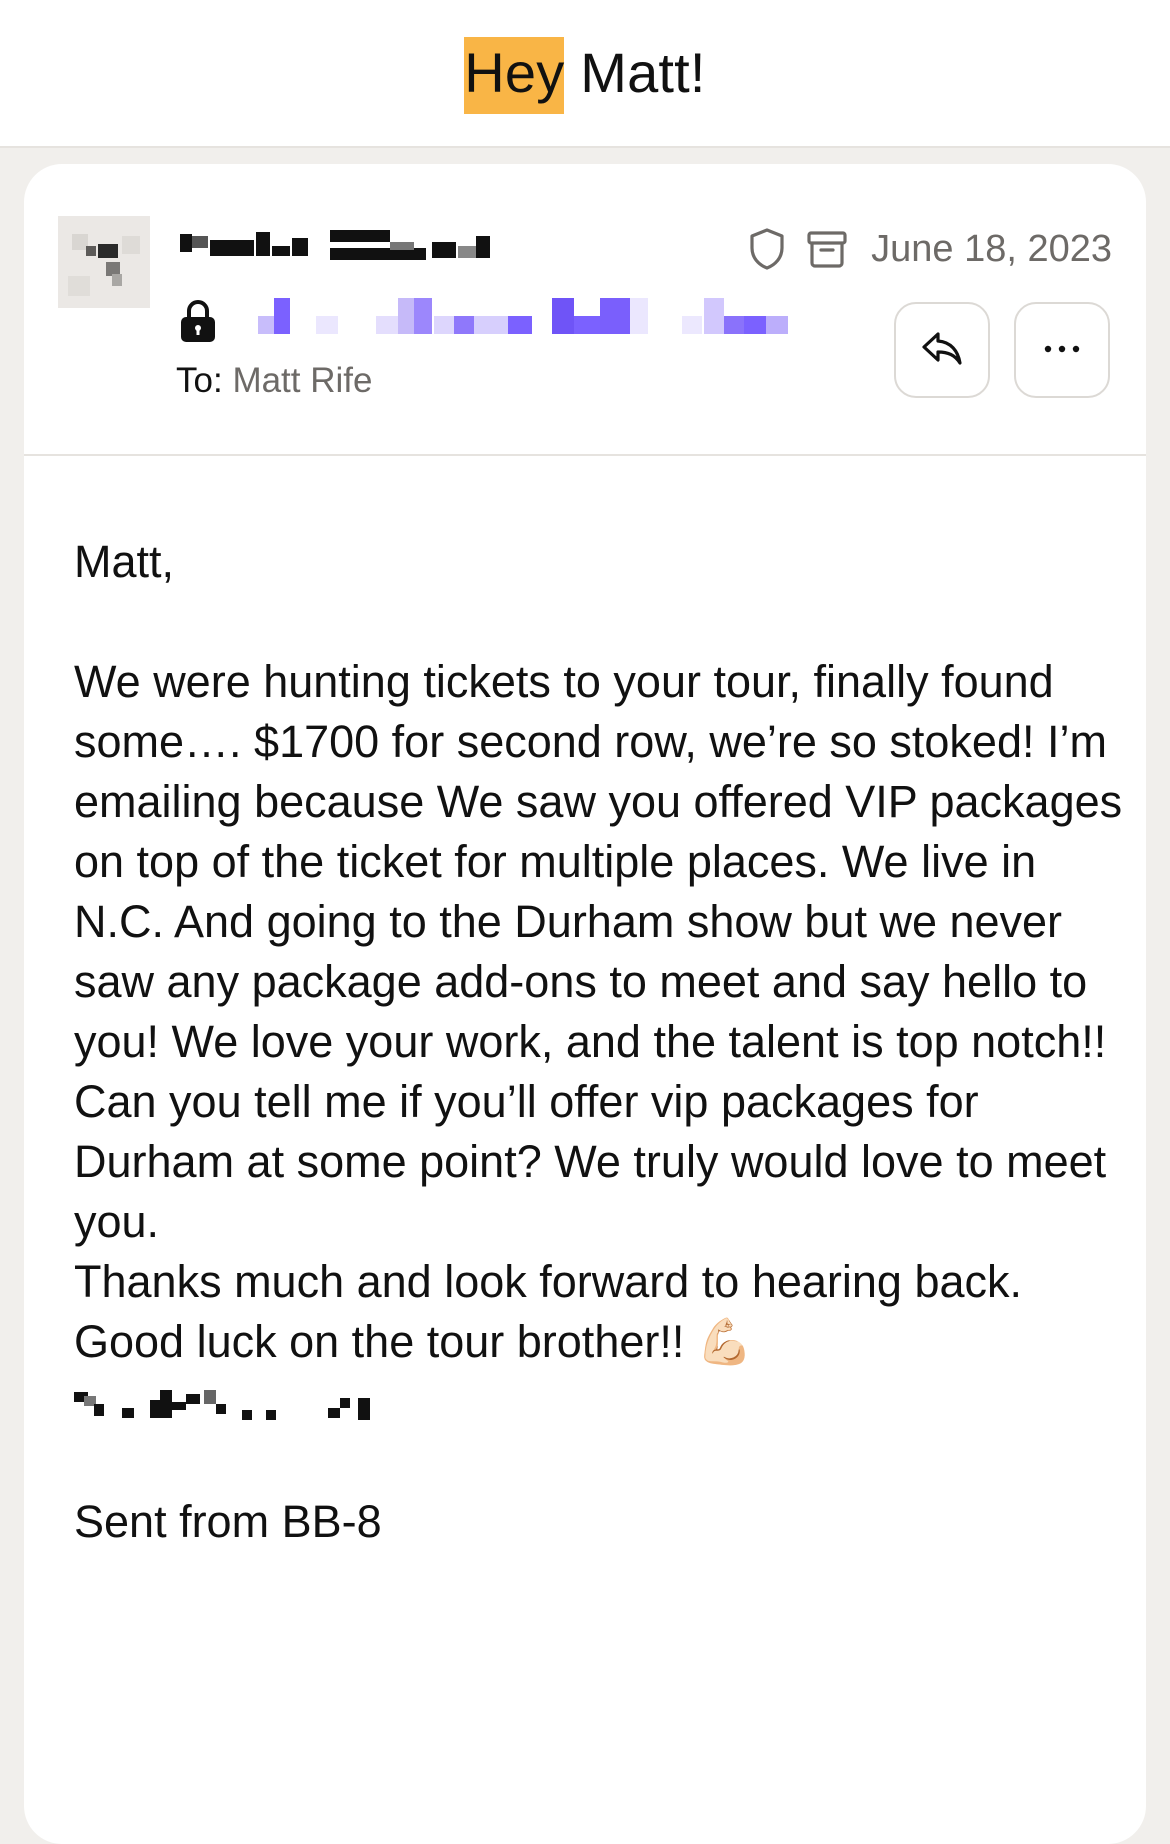 Image resolution: width=1170 pixels, height=1844 pixels. I want to click on lock-icon, so click(198, 321).